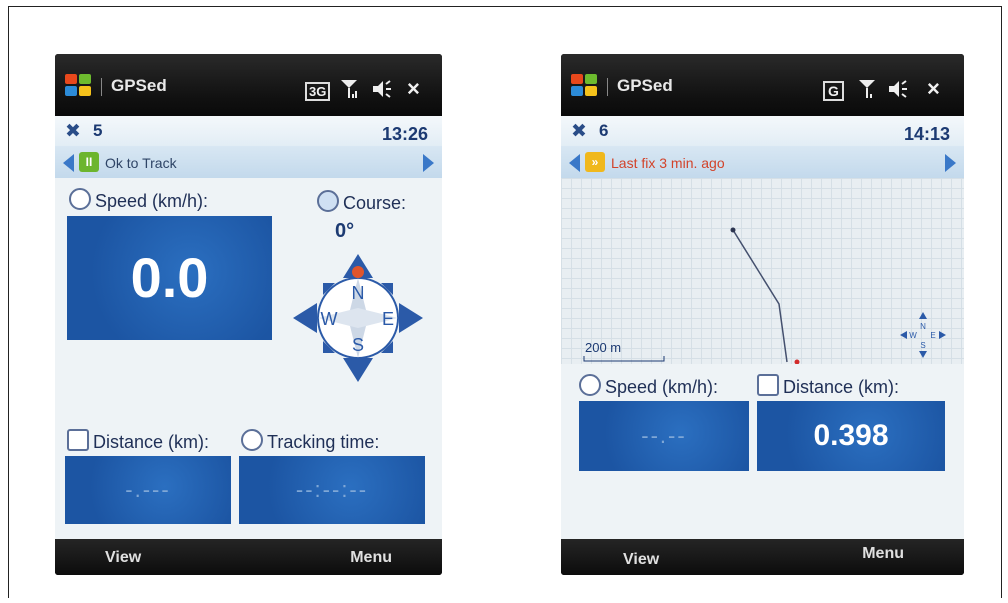  What do you see at coordinates (388, 319) in the screenshot?
I see `compass-e: E` at bounding box center [388, 319].